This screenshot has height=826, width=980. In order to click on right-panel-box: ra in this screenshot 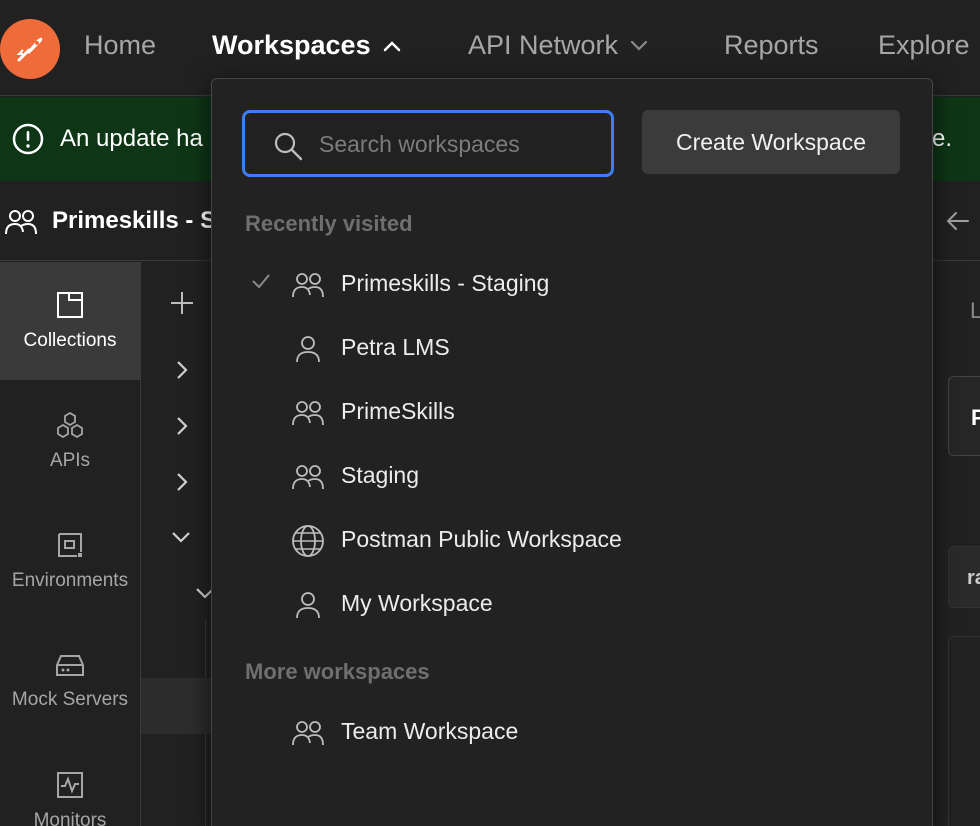, I will do `click(964, 577)`.